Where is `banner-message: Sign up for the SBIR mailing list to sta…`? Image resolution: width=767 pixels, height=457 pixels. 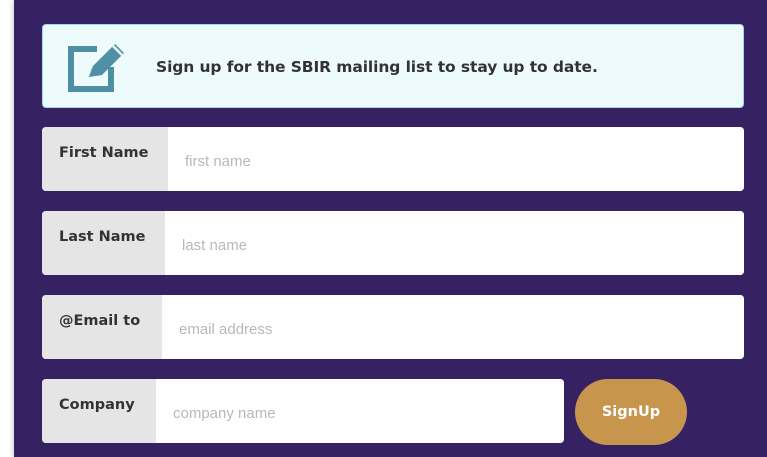
banner-message: Sign up for the SBIR mailing list to sta… is located at coordinates (377, 67).